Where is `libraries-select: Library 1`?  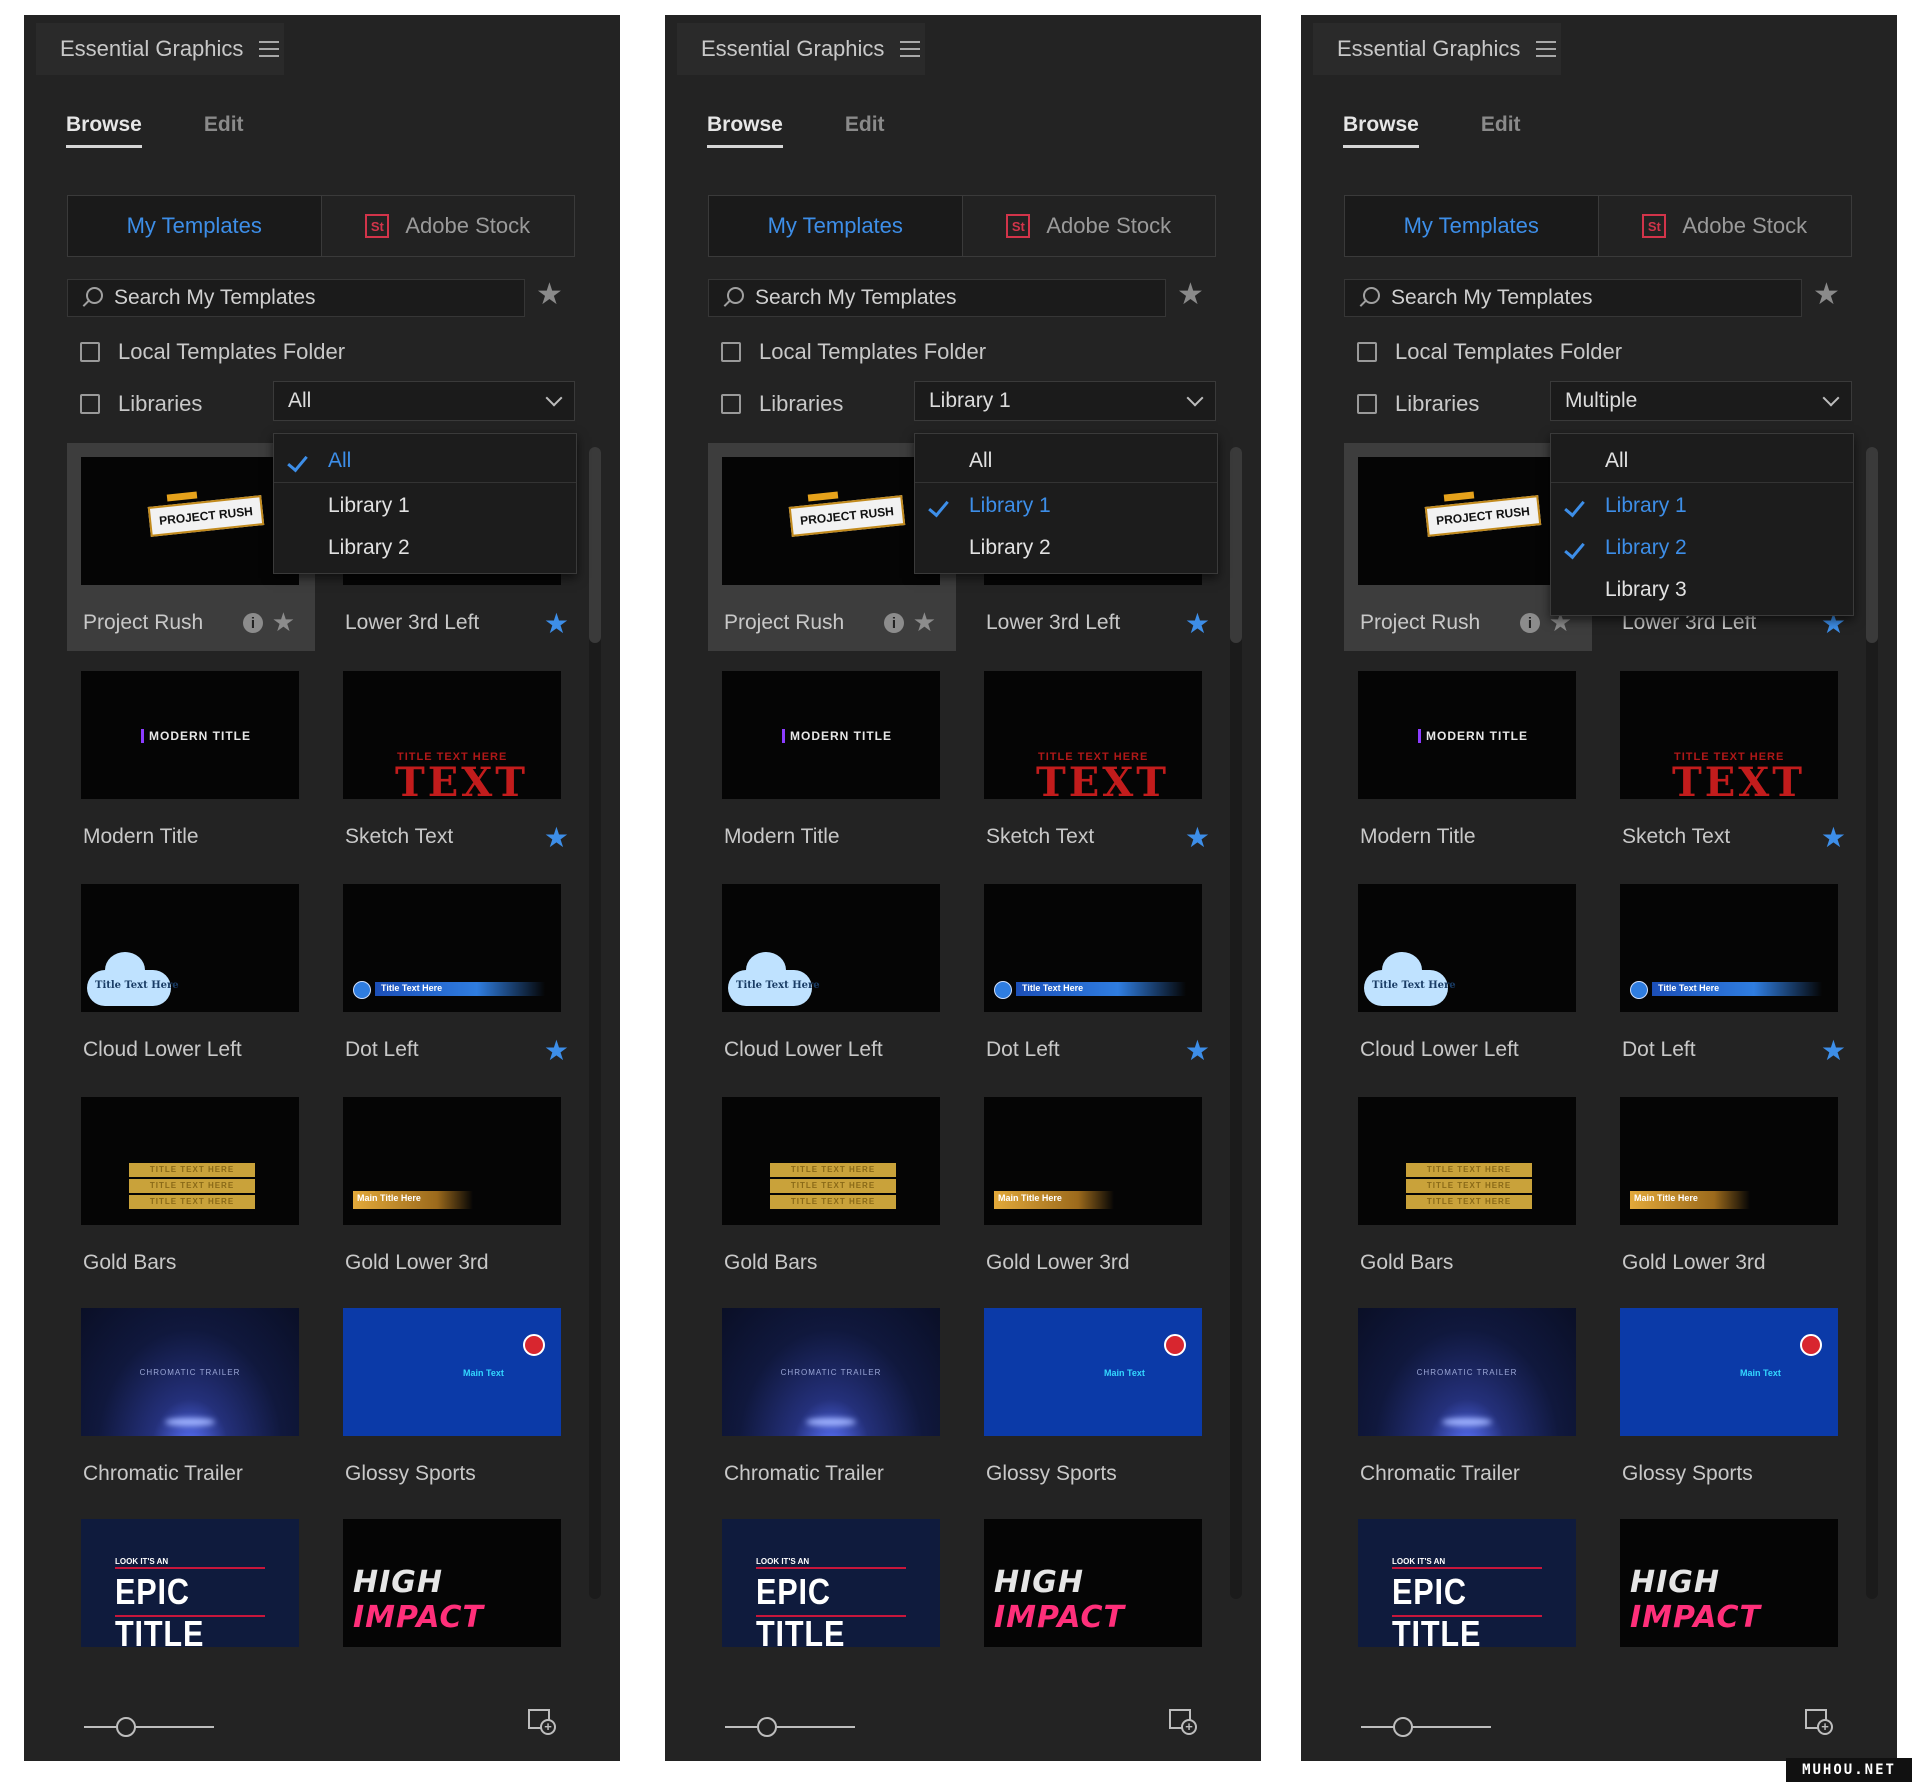
libraries-select: Library 1 is located at coordinates (1065, 401).